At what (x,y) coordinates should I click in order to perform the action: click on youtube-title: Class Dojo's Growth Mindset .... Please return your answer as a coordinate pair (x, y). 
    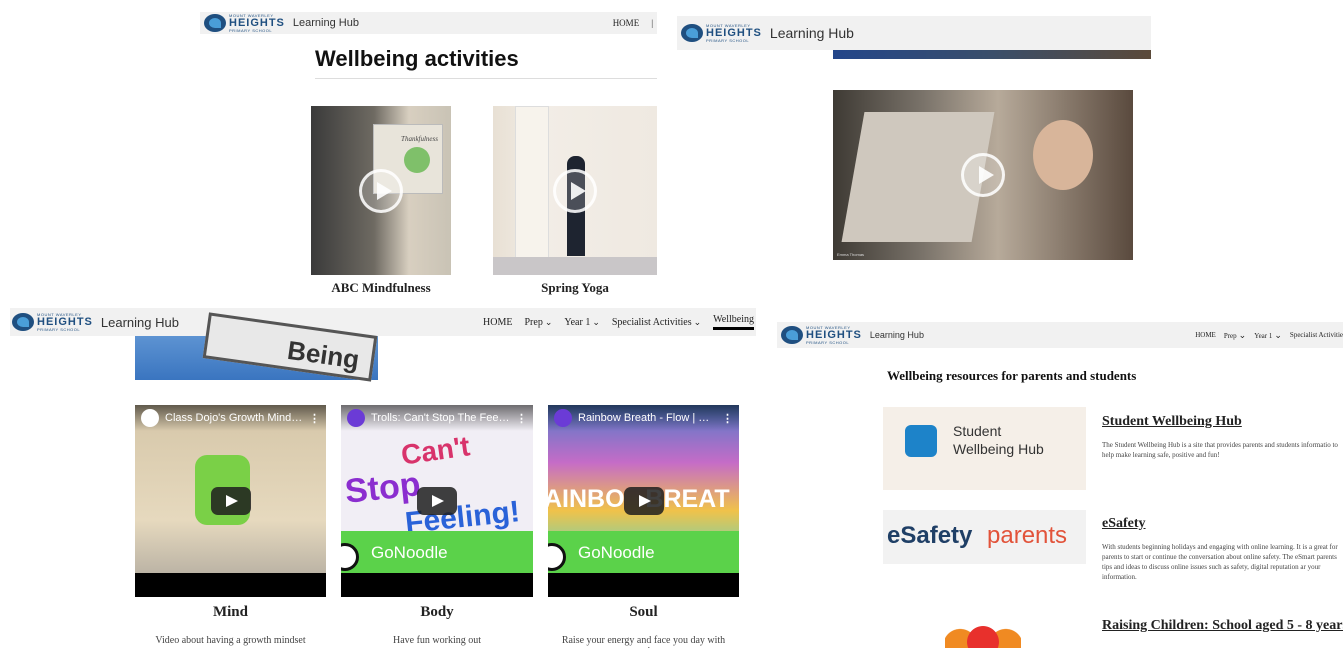
    Looking at the image, I should click on (234, 418).